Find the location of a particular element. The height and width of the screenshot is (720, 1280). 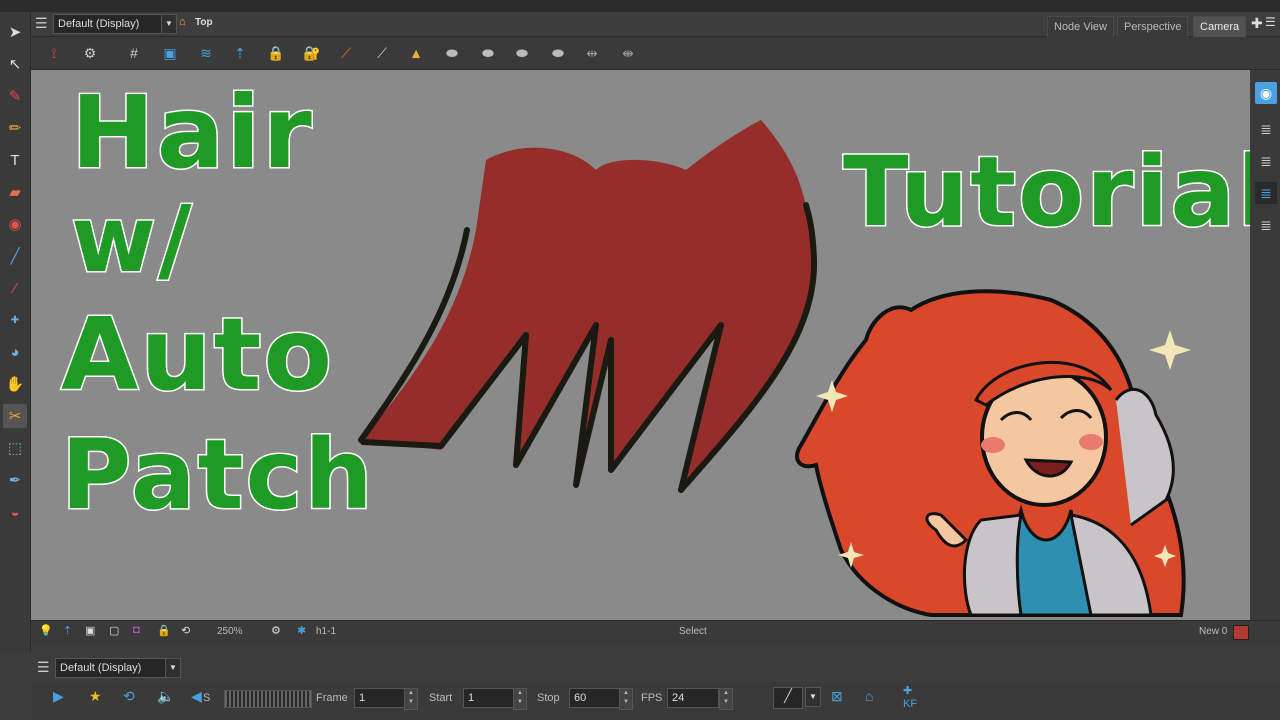

ruler-icon: ⟋ is located at coordinates (346, 53).